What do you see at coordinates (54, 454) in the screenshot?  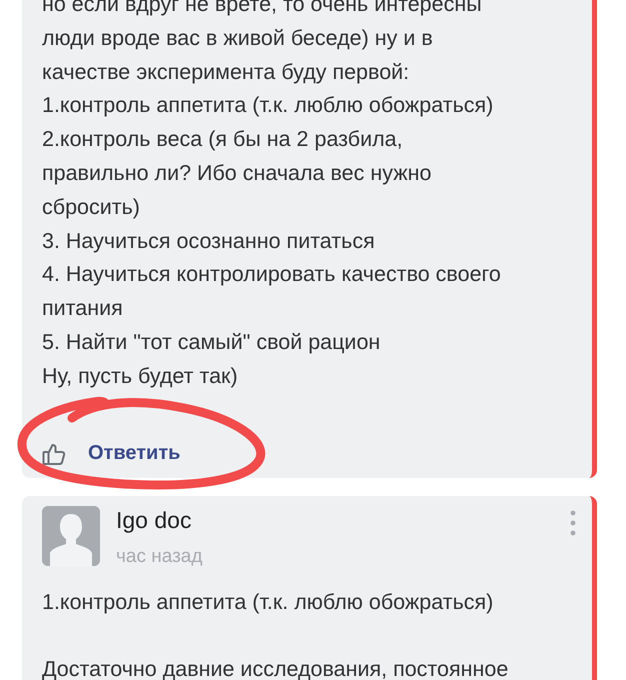 I see `thumbs-up-icon` at bounding box center [54, 454].